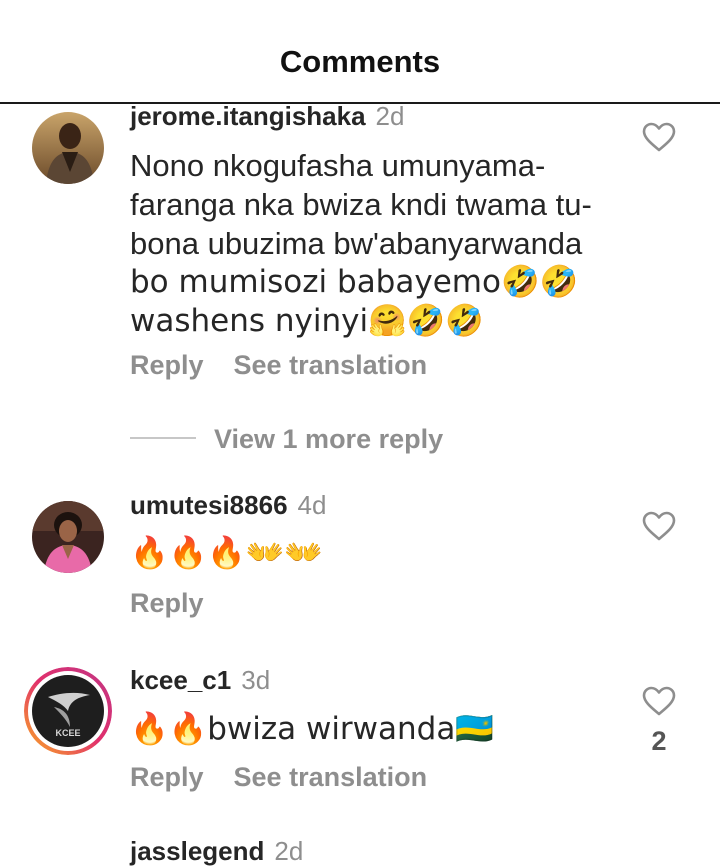 The width and height of the screenshot is (720, 867). I want to click on avatar-logo-text: KCEE, so click(67, 733).